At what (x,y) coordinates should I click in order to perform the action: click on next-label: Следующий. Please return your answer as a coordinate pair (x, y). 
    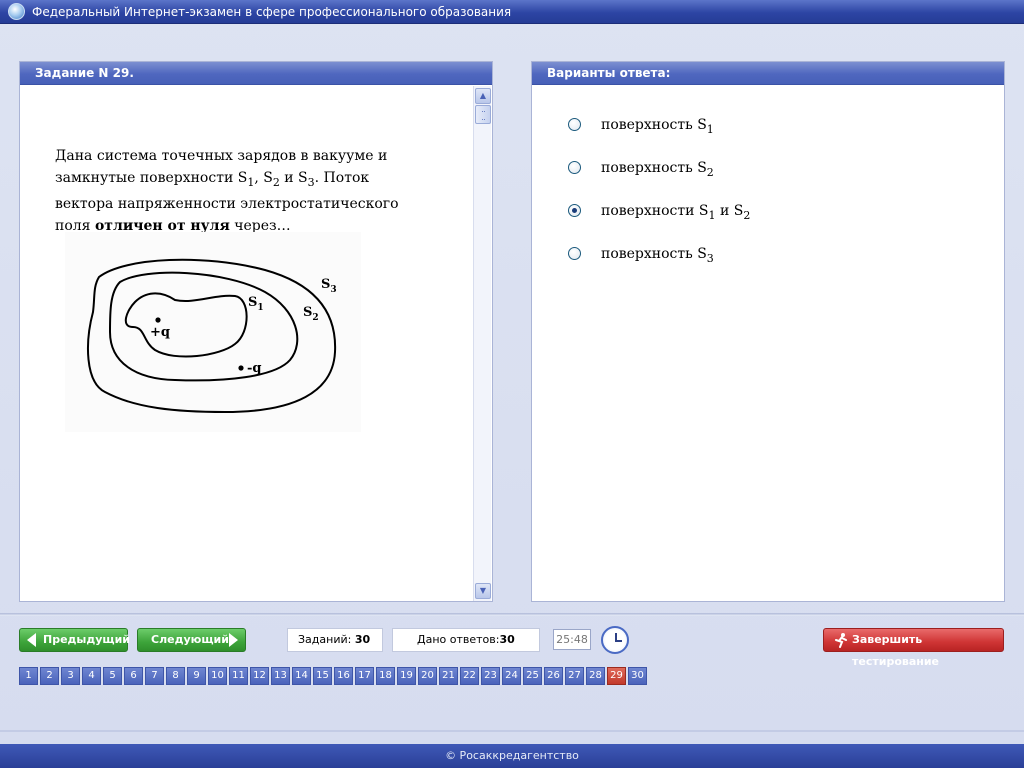
    Looking at the image, I should click on (190, 639).